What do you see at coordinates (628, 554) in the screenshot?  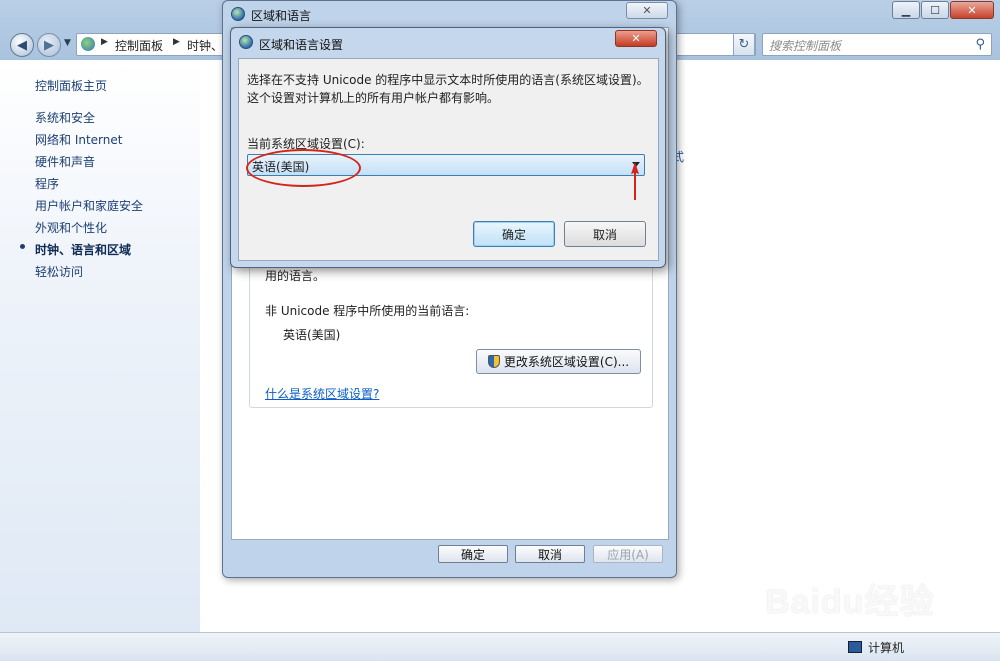 I see `region-apply-button: 应用(A)` at bounding box center [628, 554].